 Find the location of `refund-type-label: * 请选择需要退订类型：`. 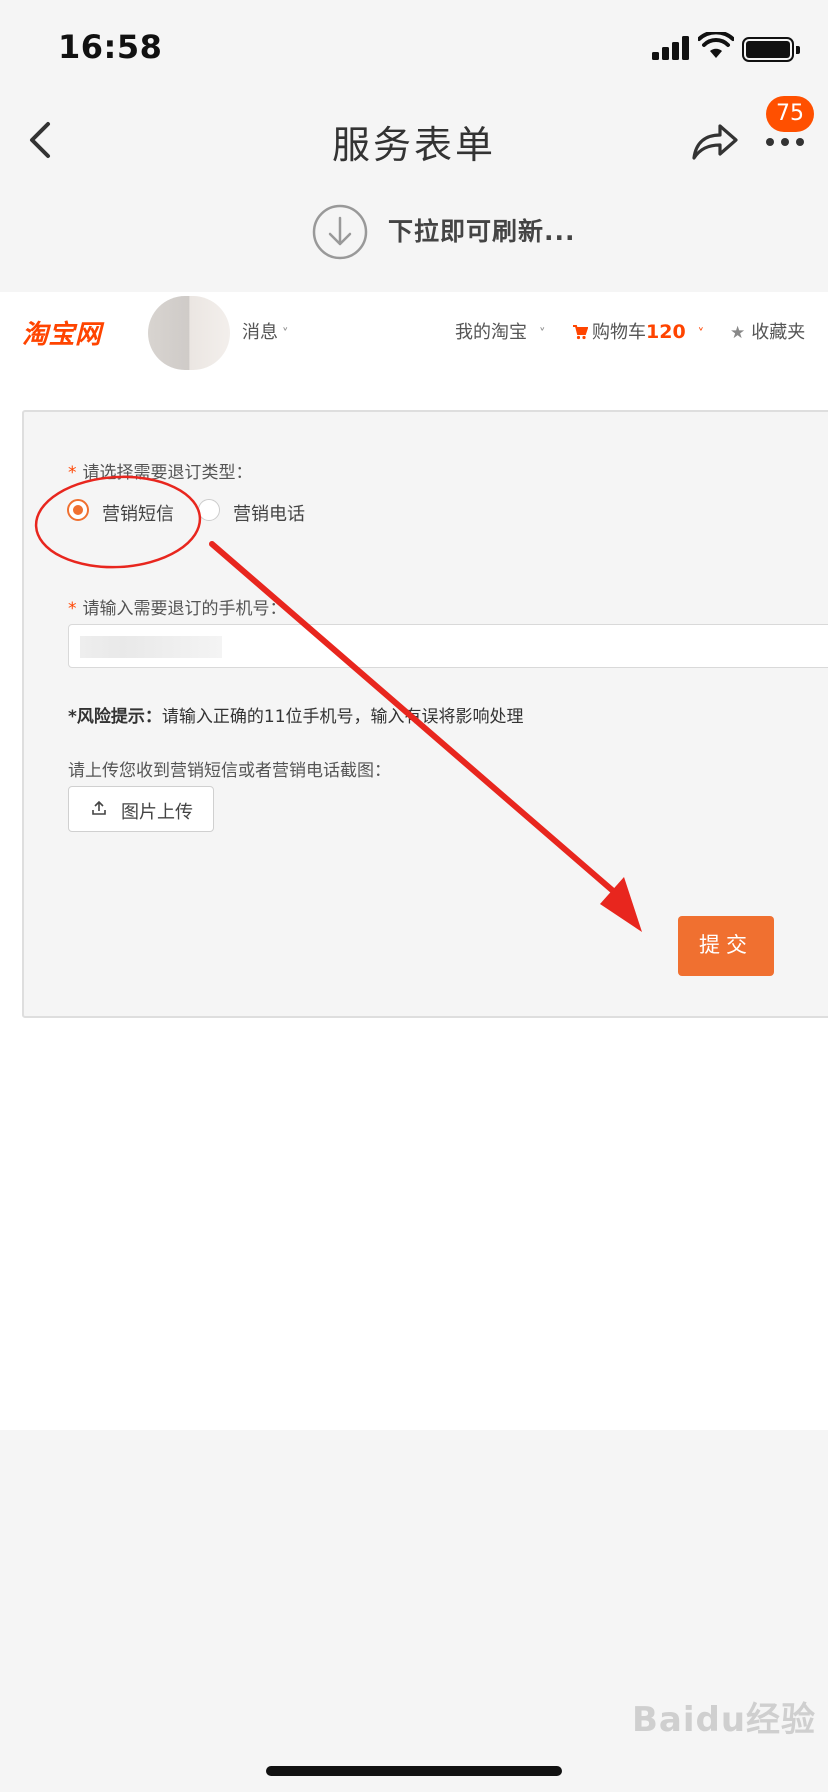

refund-type-label: * 请选择需要退订类型： is located at coordinates (160, 473).